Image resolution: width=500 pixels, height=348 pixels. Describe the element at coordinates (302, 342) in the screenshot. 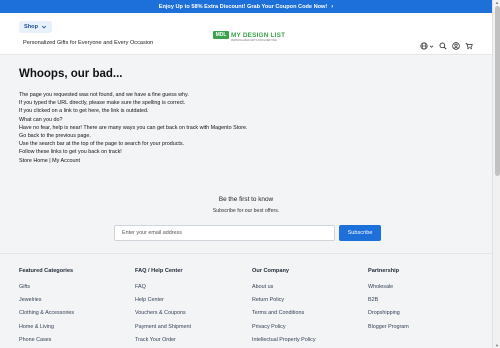

I see `footer-link: Intellectual Property Policy` at that location.